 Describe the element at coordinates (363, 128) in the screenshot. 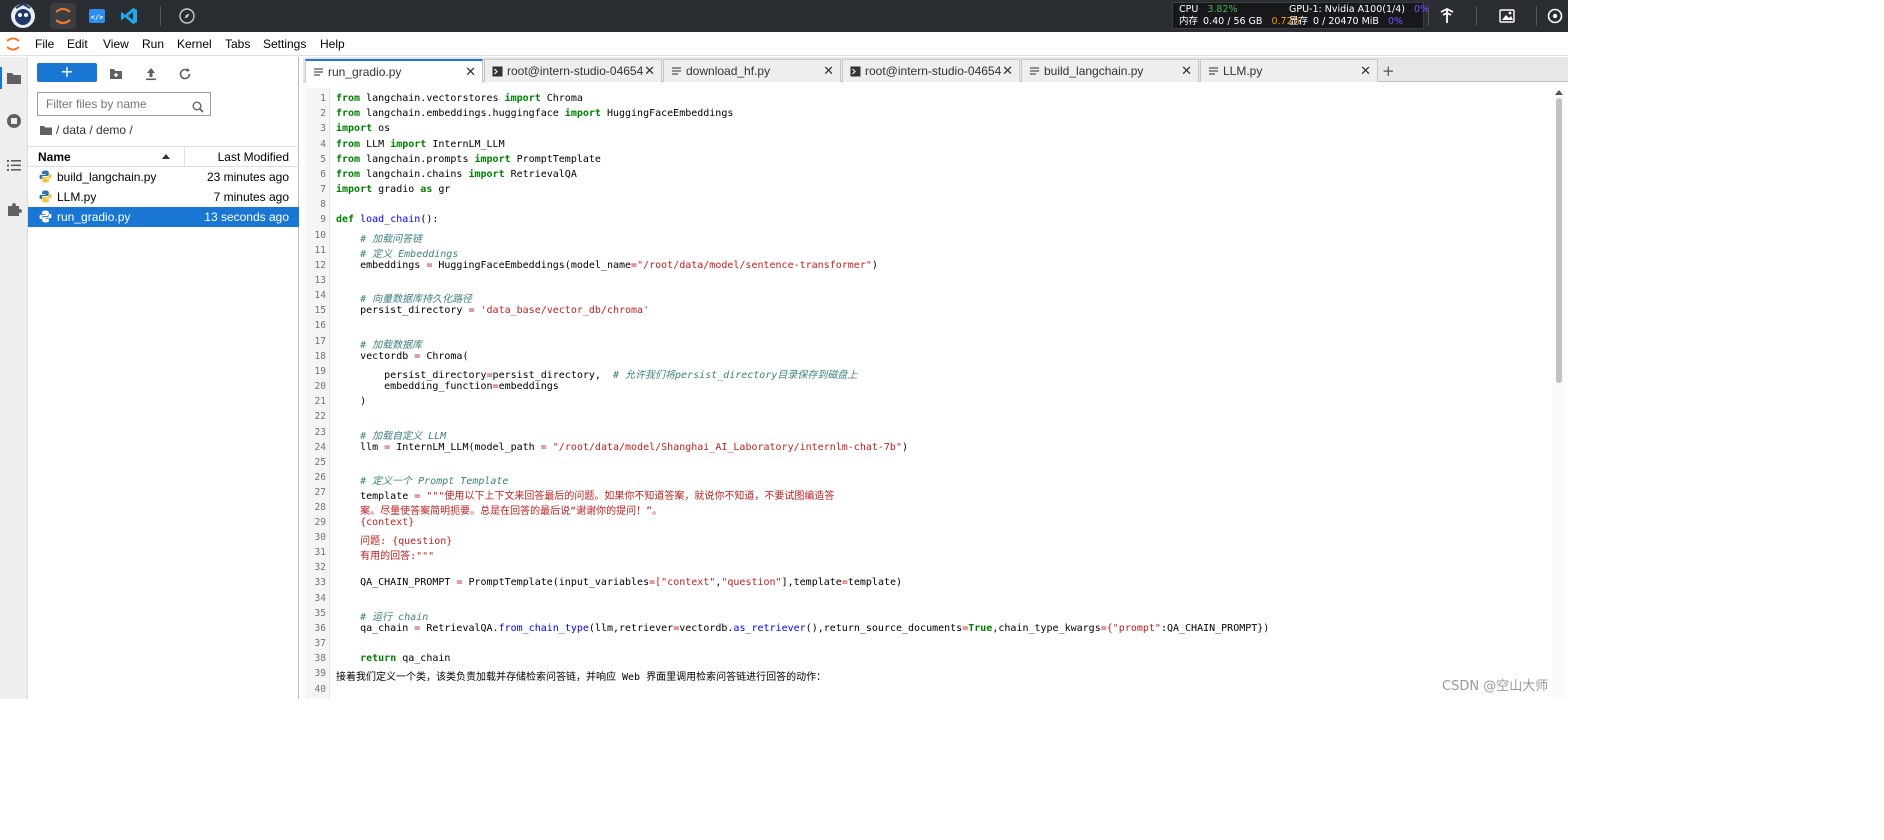

I see `code-line: import os` at that location.